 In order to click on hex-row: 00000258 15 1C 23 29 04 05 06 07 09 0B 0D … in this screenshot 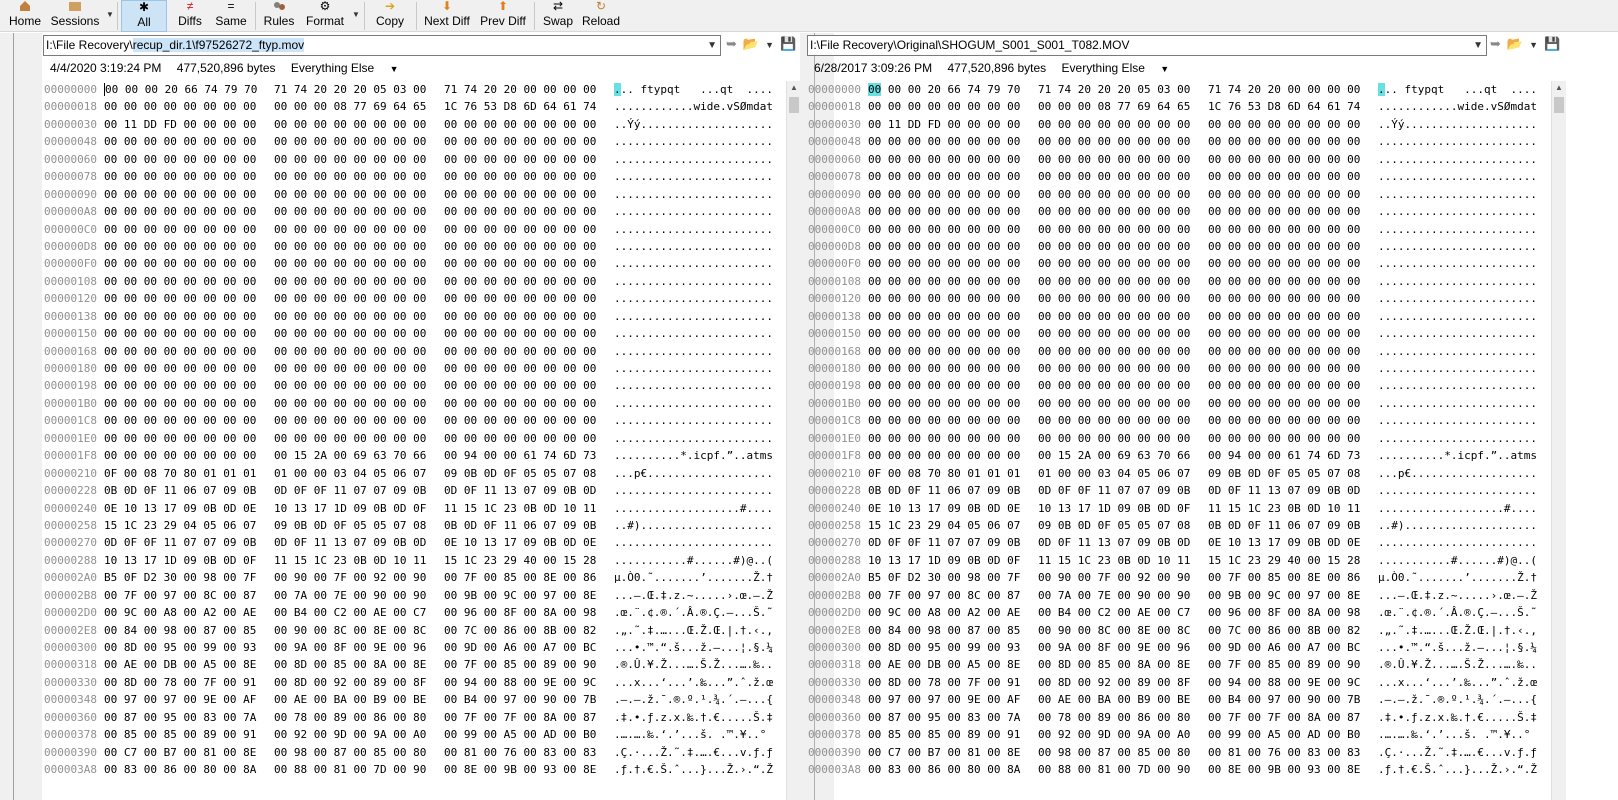, I will do `click(422, 525)`.